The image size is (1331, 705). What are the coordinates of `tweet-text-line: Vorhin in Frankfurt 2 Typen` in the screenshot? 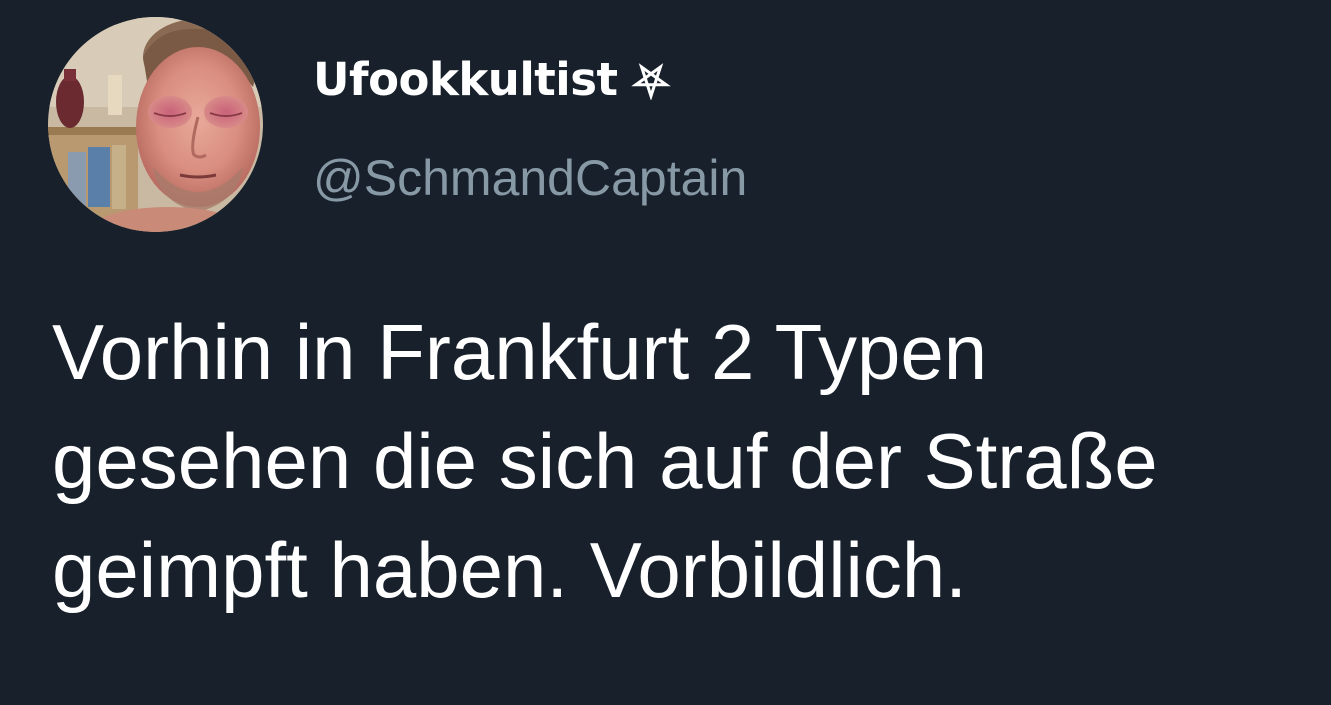 It's located at (520, 352).